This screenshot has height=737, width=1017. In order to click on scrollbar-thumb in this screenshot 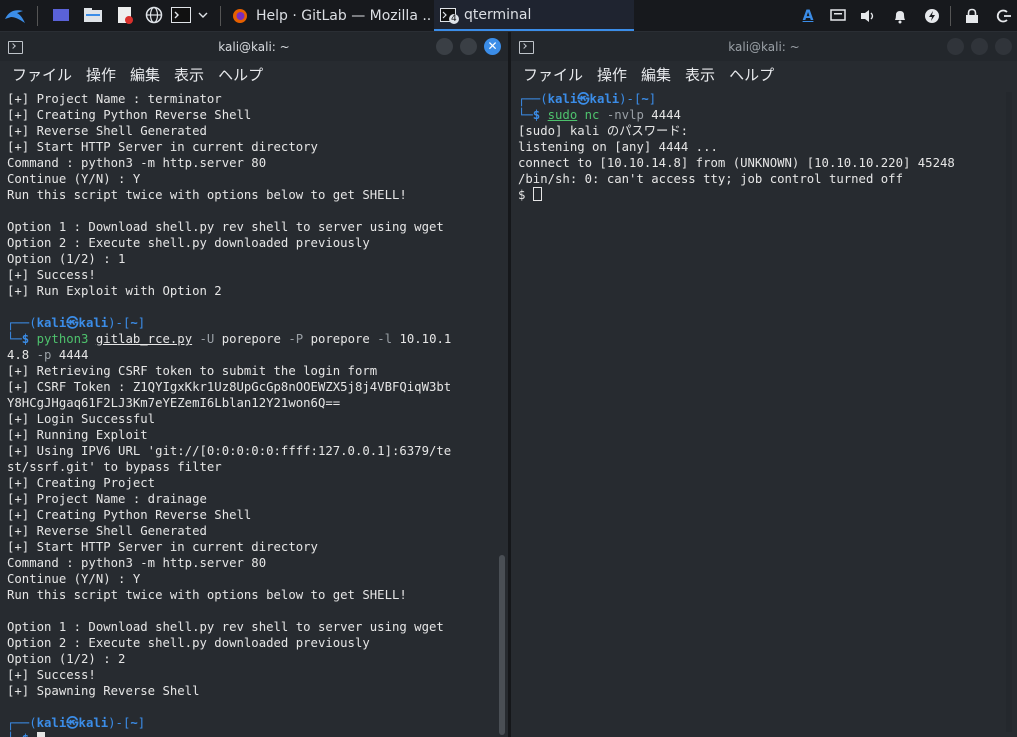, I will do `click(502, 645)`.